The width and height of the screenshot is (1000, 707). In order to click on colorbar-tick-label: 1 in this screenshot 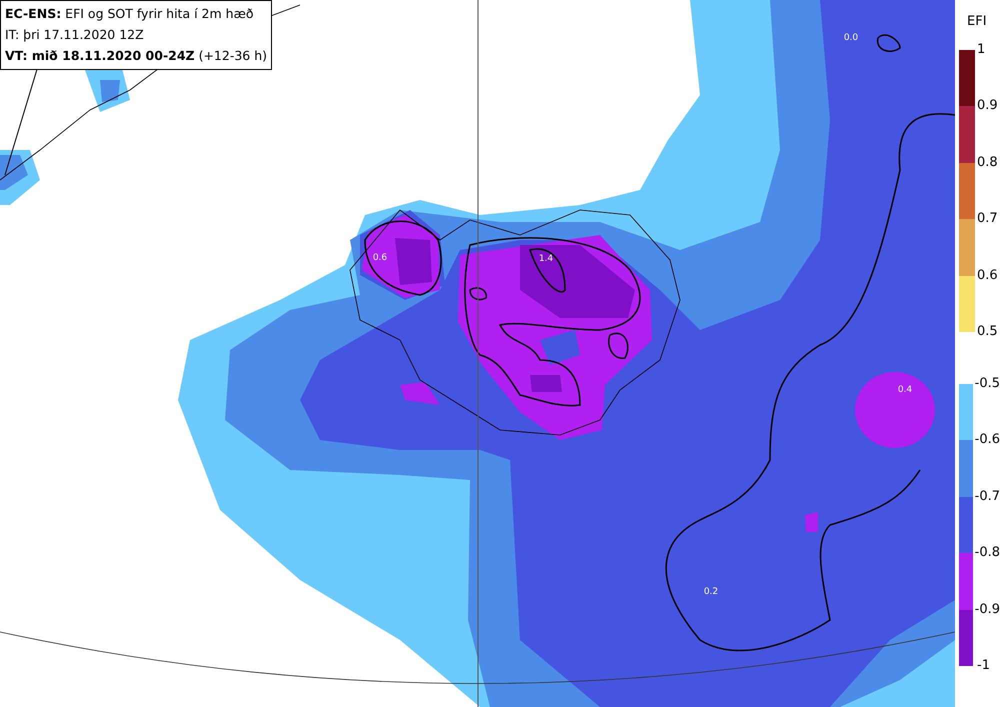, I will do `click(981, 50)`.